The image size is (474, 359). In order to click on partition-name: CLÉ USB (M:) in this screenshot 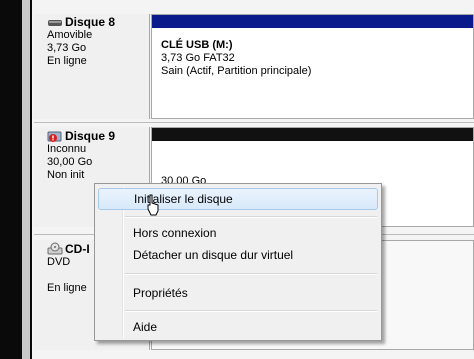, I will do `click(197, 45)`.